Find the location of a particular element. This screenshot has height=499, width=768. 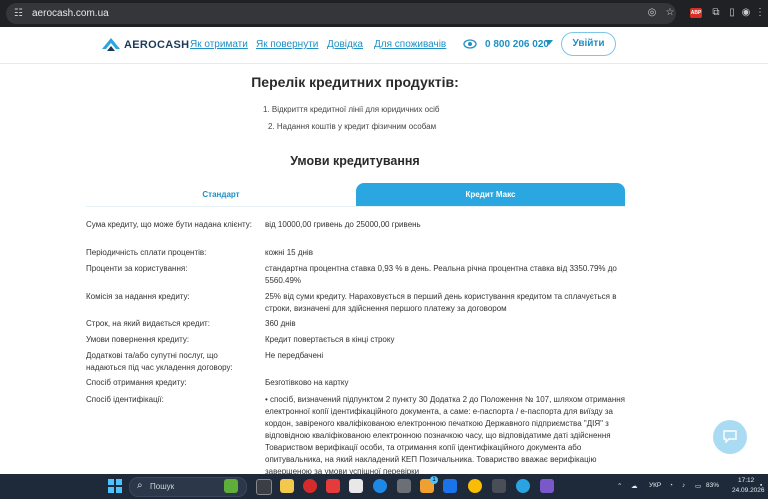

chat-button is located at coordinates (730, 437).